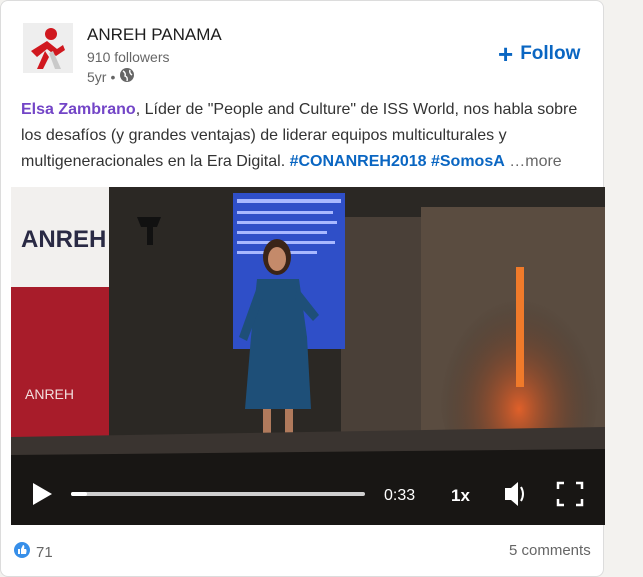  Describe the element at coordinates (468, 161) in the screenshot. I see `hashtag-link: #SomosA` at that location.